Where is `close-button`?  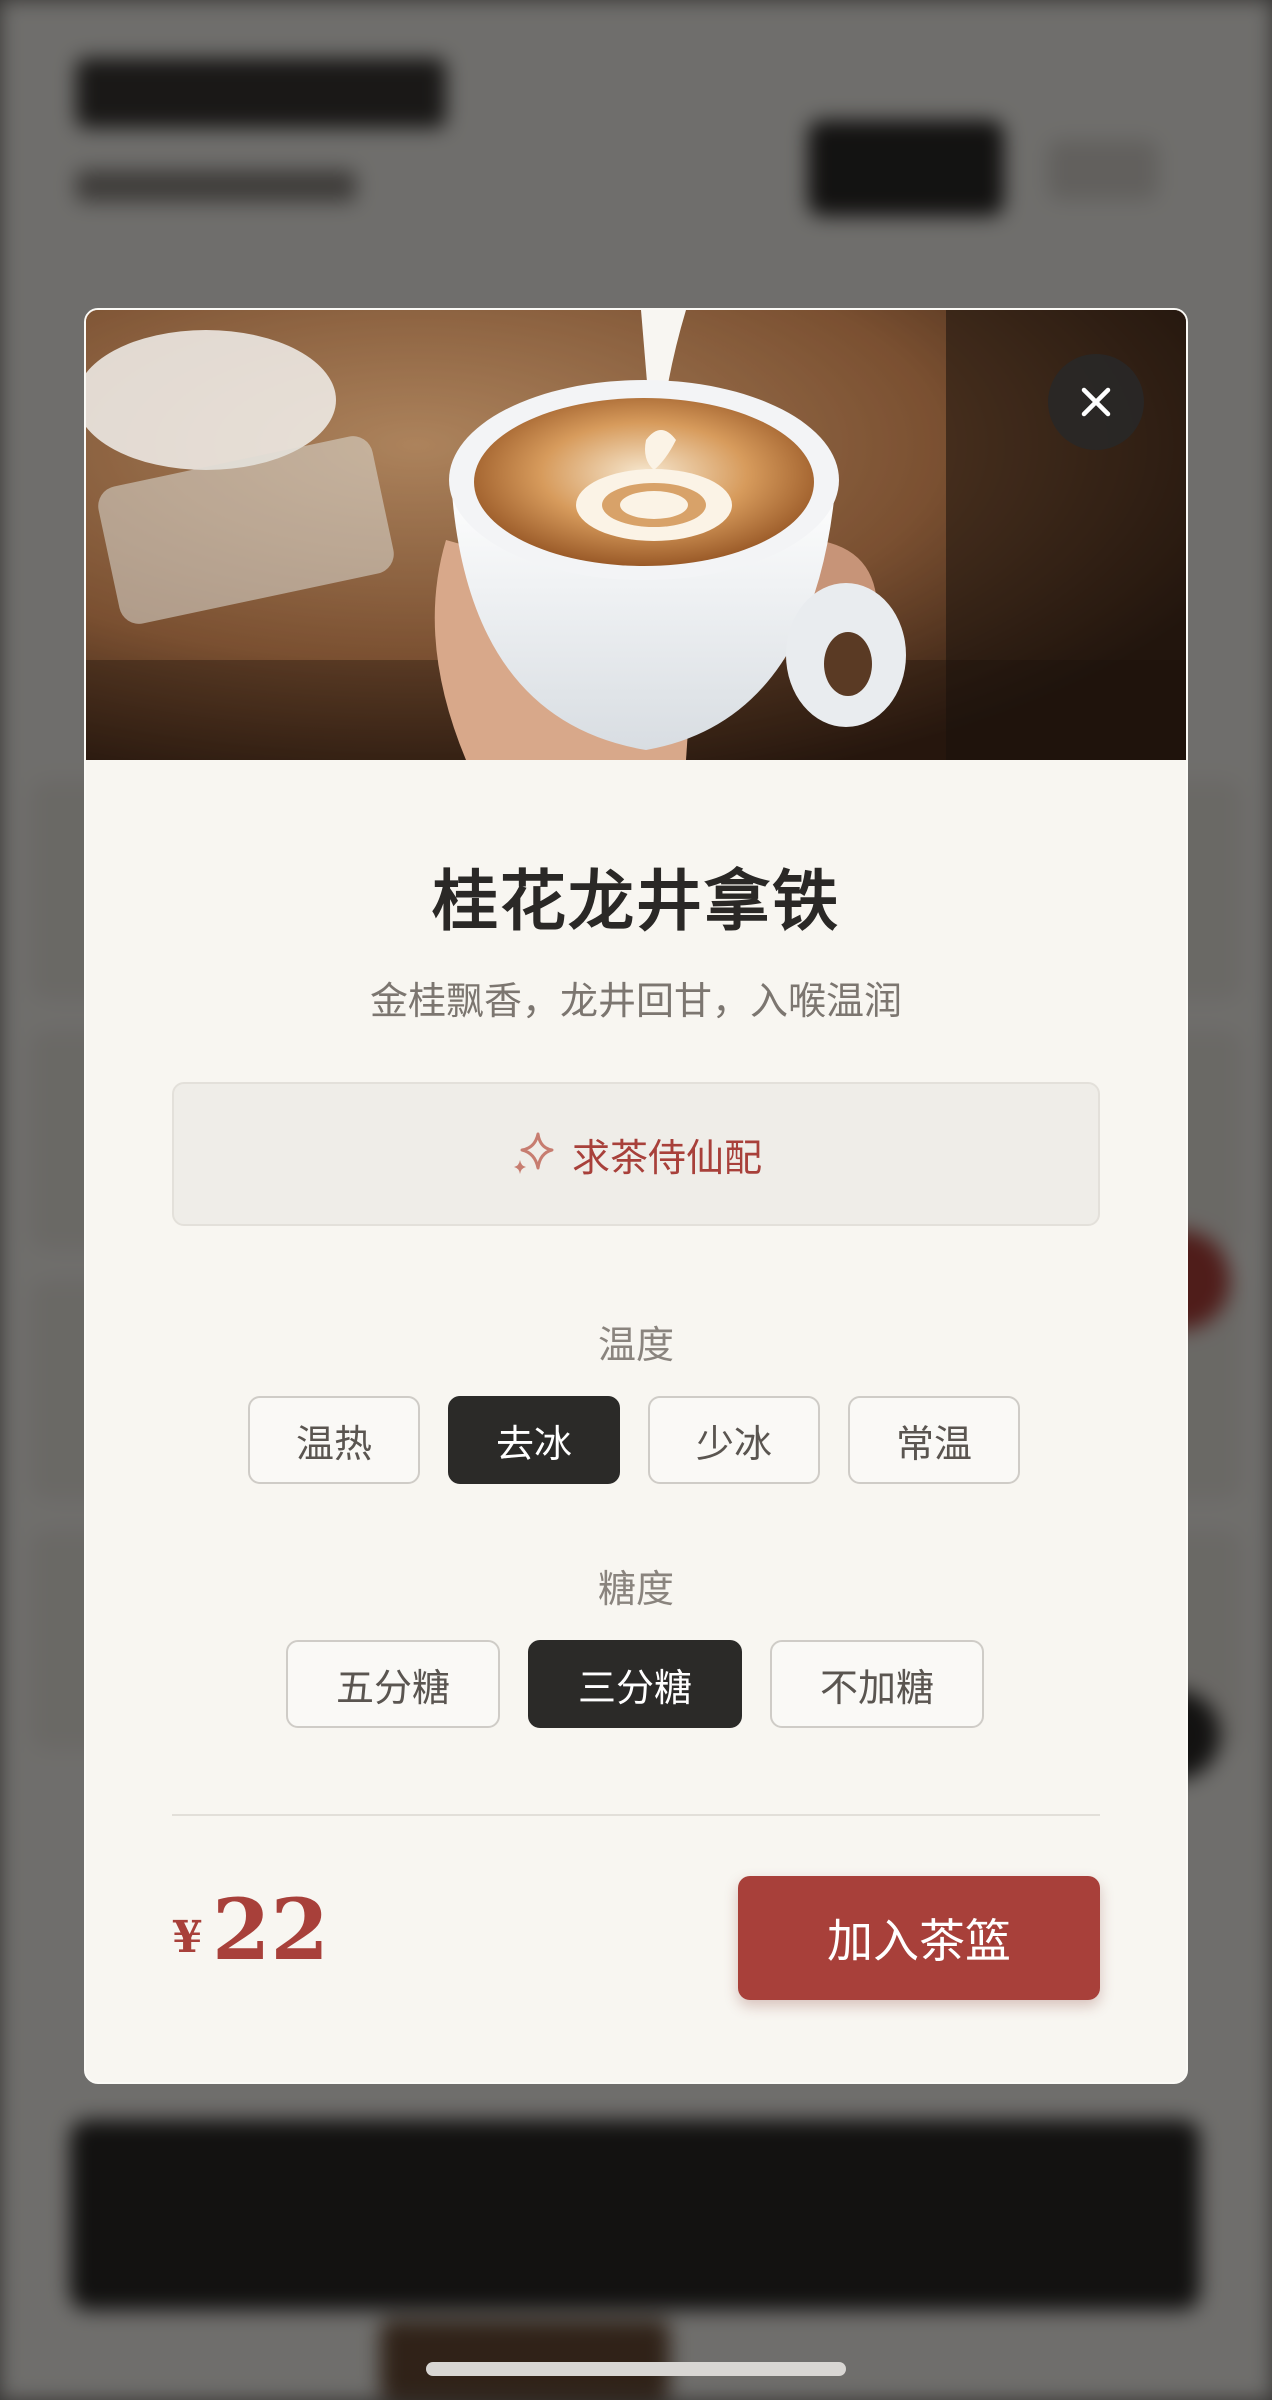
close-button is located at coordinates (1096, 402).